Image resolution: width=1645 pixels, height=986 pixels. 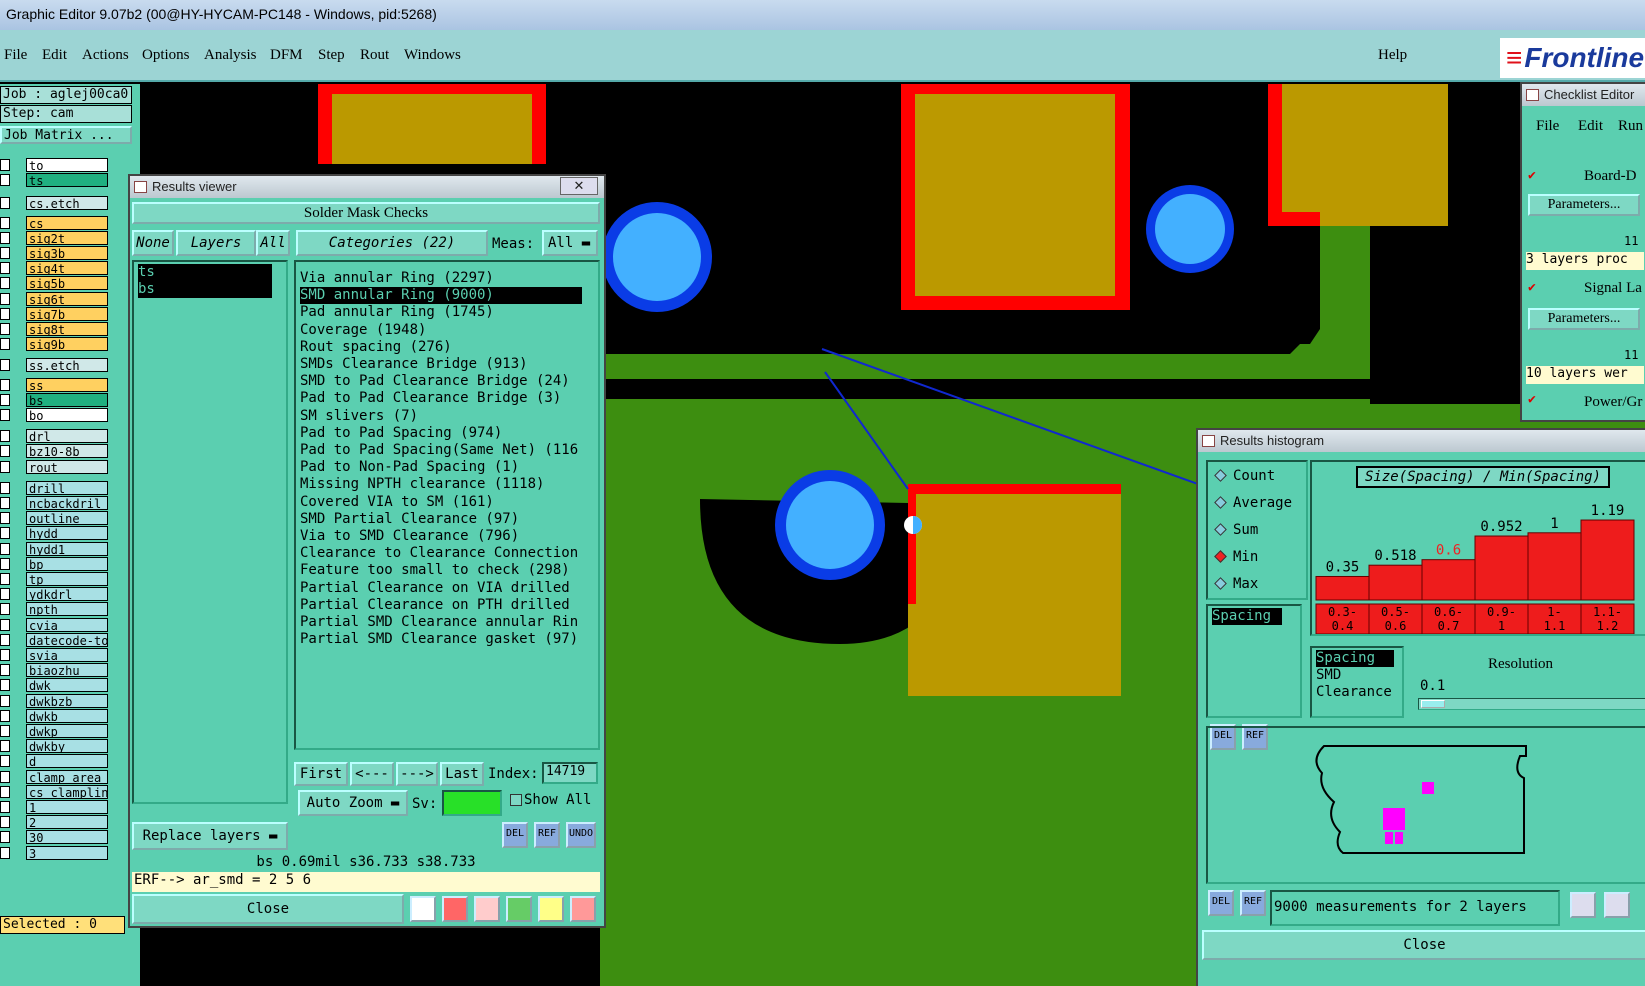 I want to click on checklist-menu-run: Run, so click(x=1630, y=126).